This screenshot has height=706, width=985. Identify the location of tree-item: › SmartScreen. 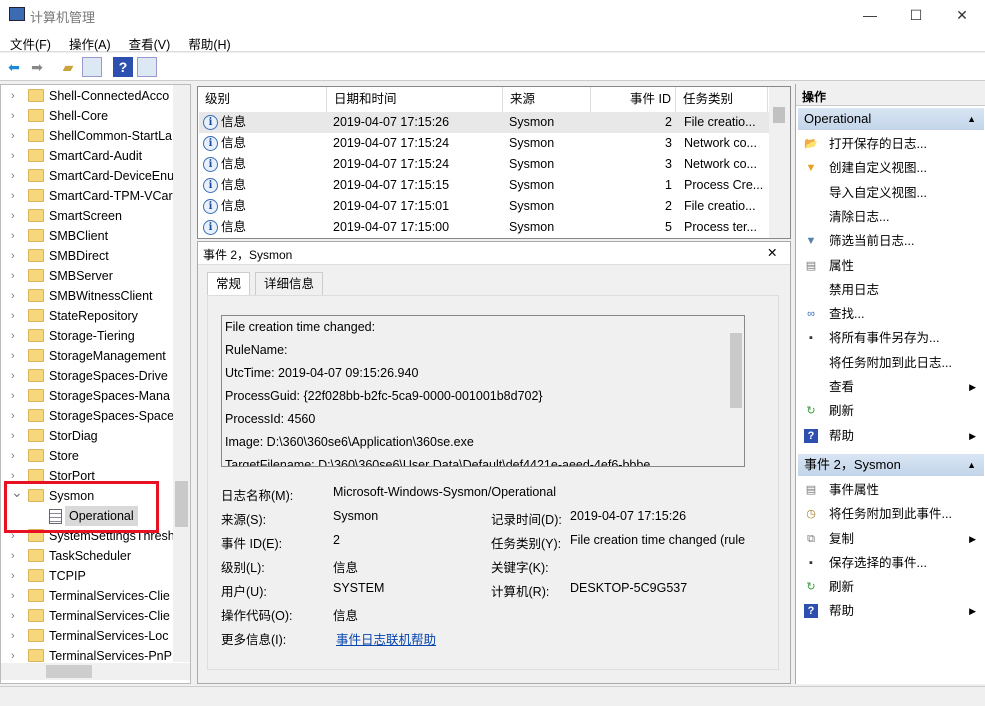
(87, 216).